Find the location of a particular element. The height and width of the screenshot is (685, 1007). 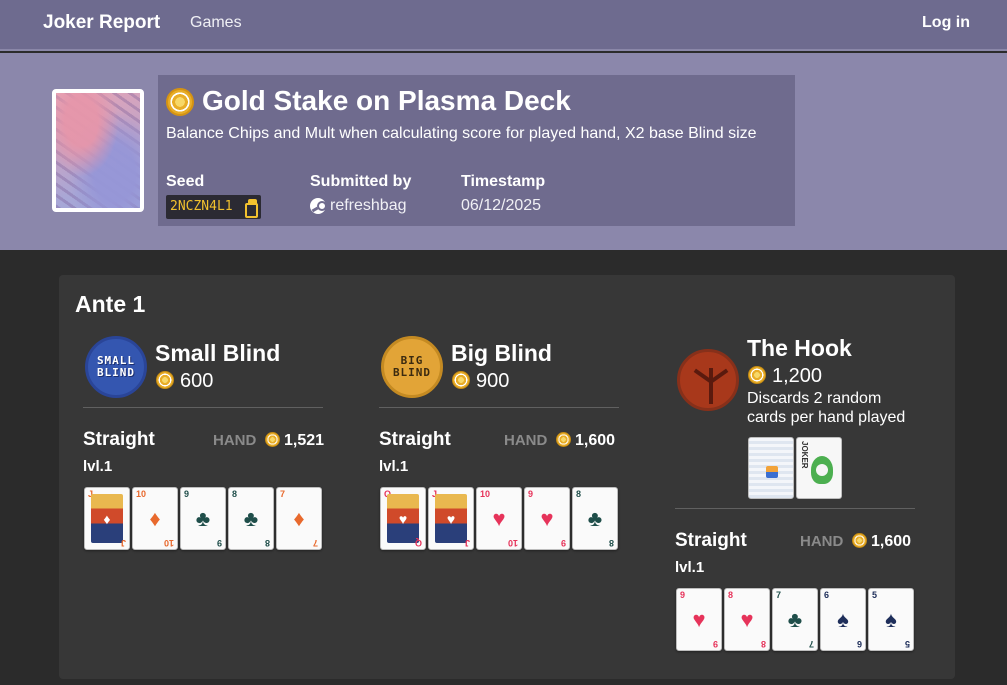

playing-card: 6 ♠ 6 is located at coordinates (843, 619).